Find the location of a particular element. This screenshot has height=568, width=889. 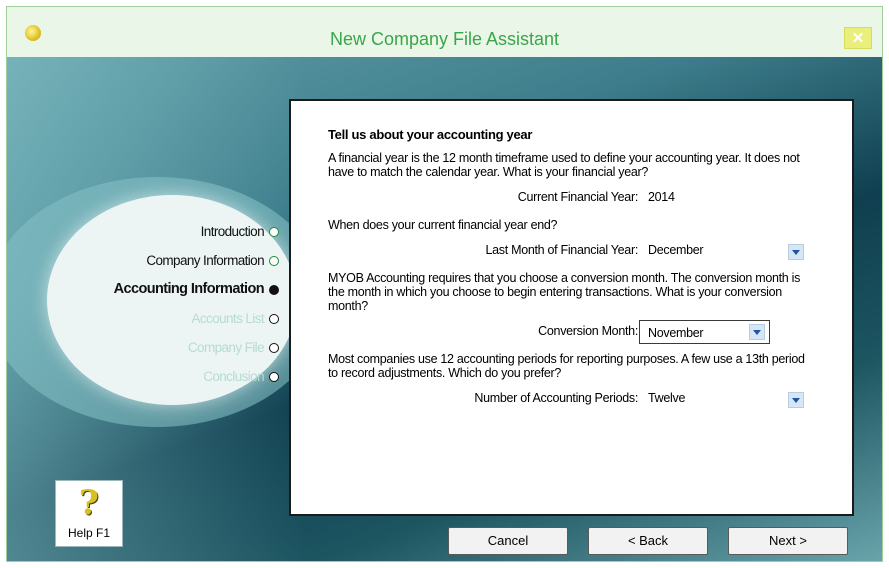

step-label: Accounting Information is located at coordinates (189, 289).